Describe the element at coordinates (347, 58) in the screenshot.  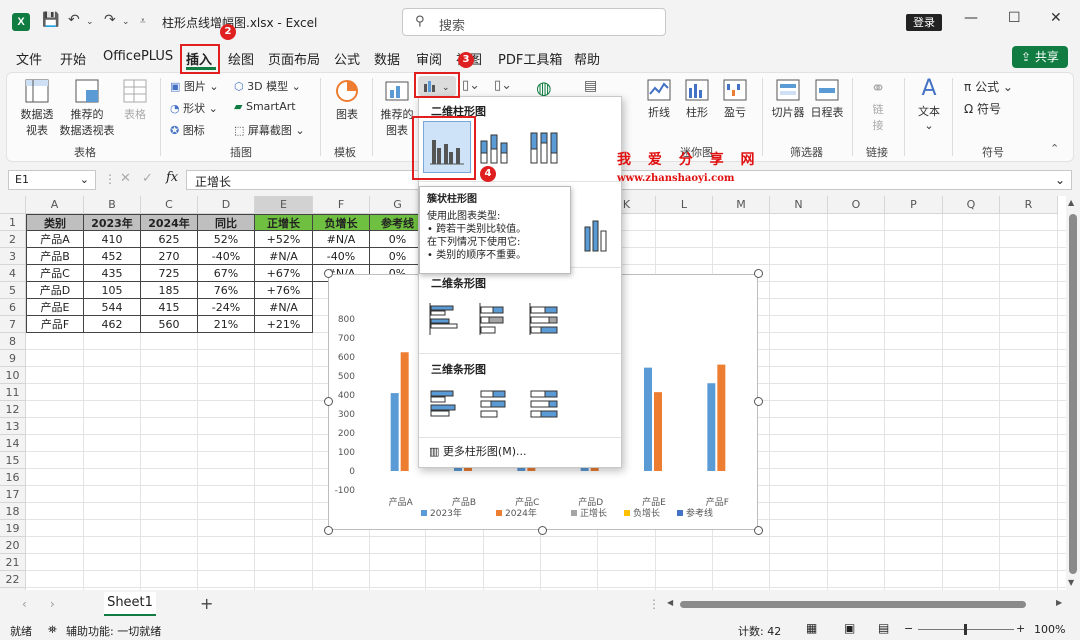
I see `tab-formulas: 公式` at that location.